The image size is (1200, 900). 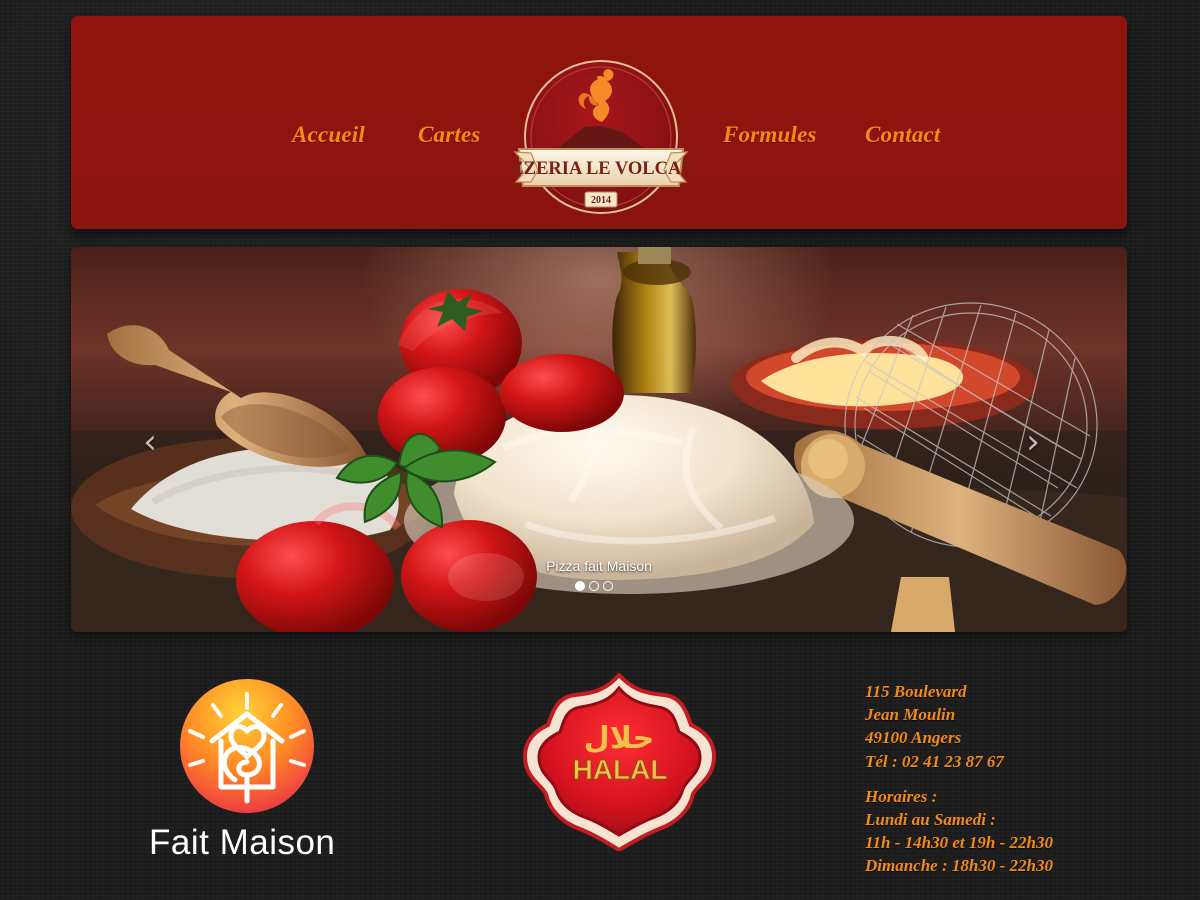 I want to click on nav-formules: Formules, so click(x=770, y=135).